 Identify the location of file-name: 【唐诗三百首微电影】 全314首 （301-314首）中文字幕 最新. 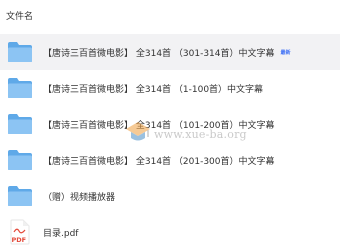
(167, 53).